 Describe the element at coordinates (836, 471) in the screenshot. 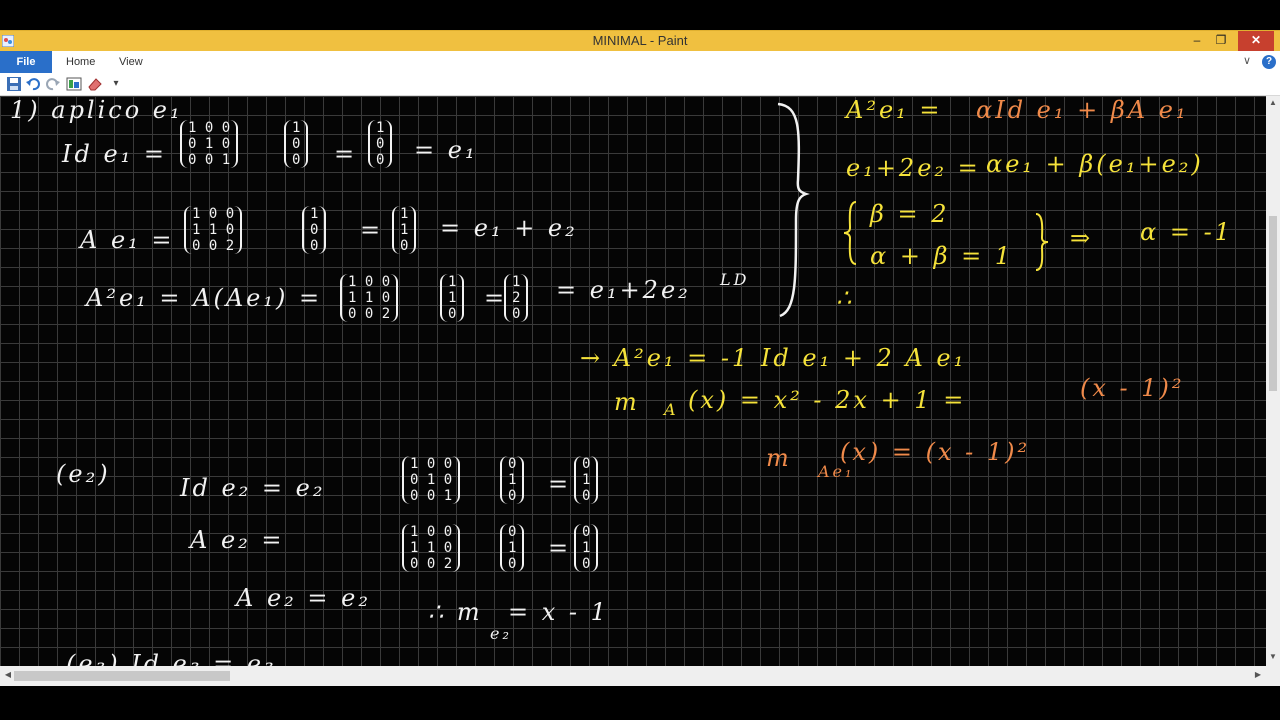

I see `note-subscript-ae1: Ae₁` at that location.